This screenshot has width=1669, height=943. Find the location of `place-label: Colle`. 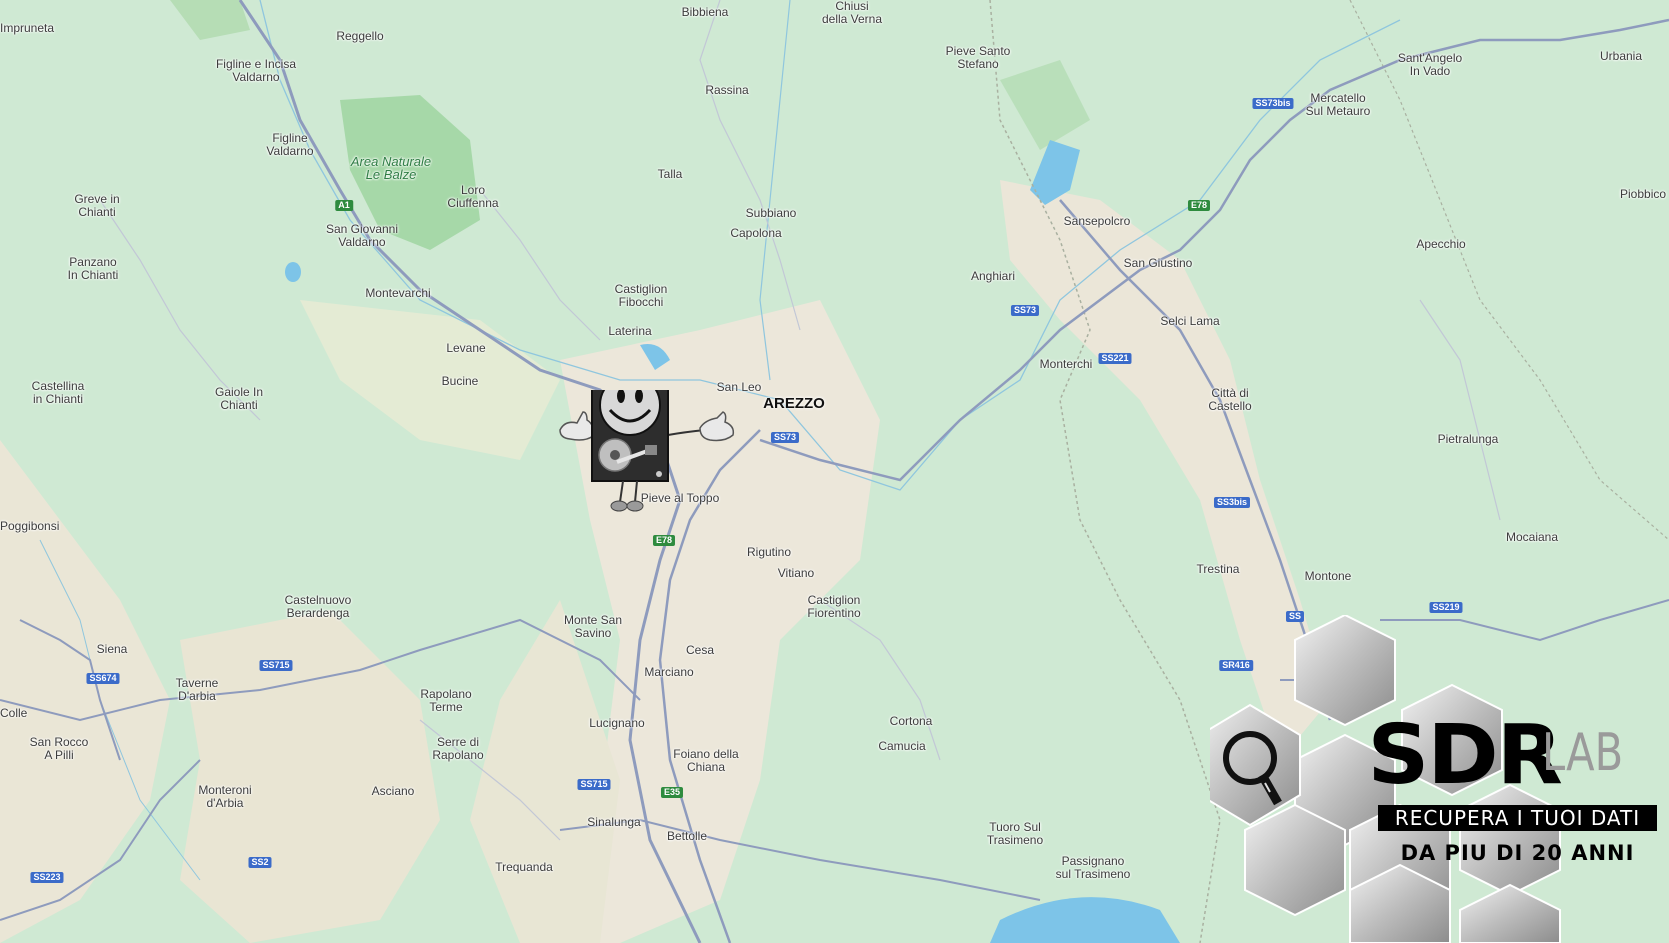

place-label: Colle is located at coordinates (13, 713).